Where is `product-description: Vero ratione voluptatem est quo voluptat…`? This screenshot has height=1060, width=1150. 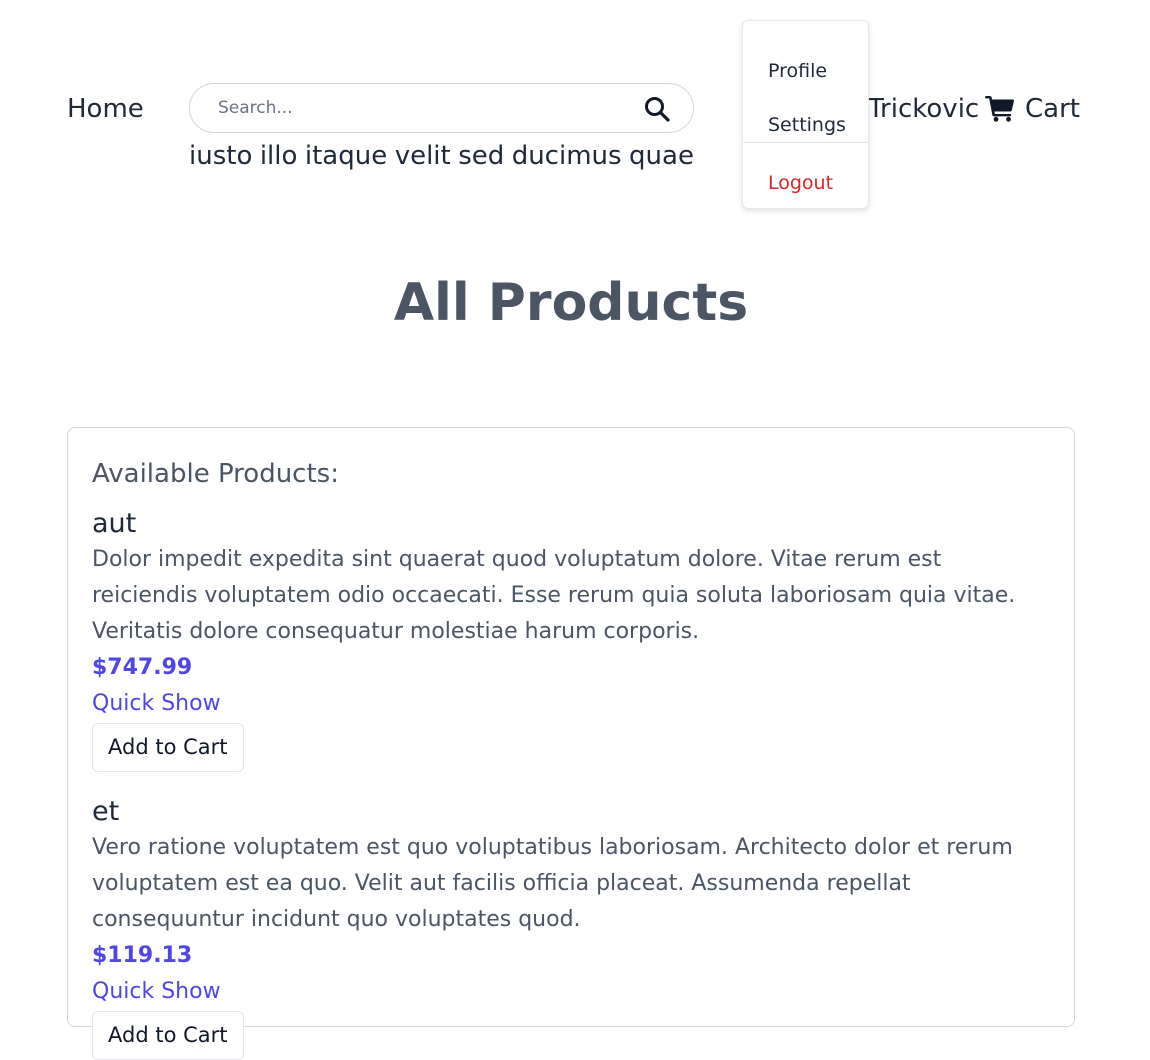
product-description: Vero ratione voluptatem est quo voluptat… is located at coordinates (552, 883).